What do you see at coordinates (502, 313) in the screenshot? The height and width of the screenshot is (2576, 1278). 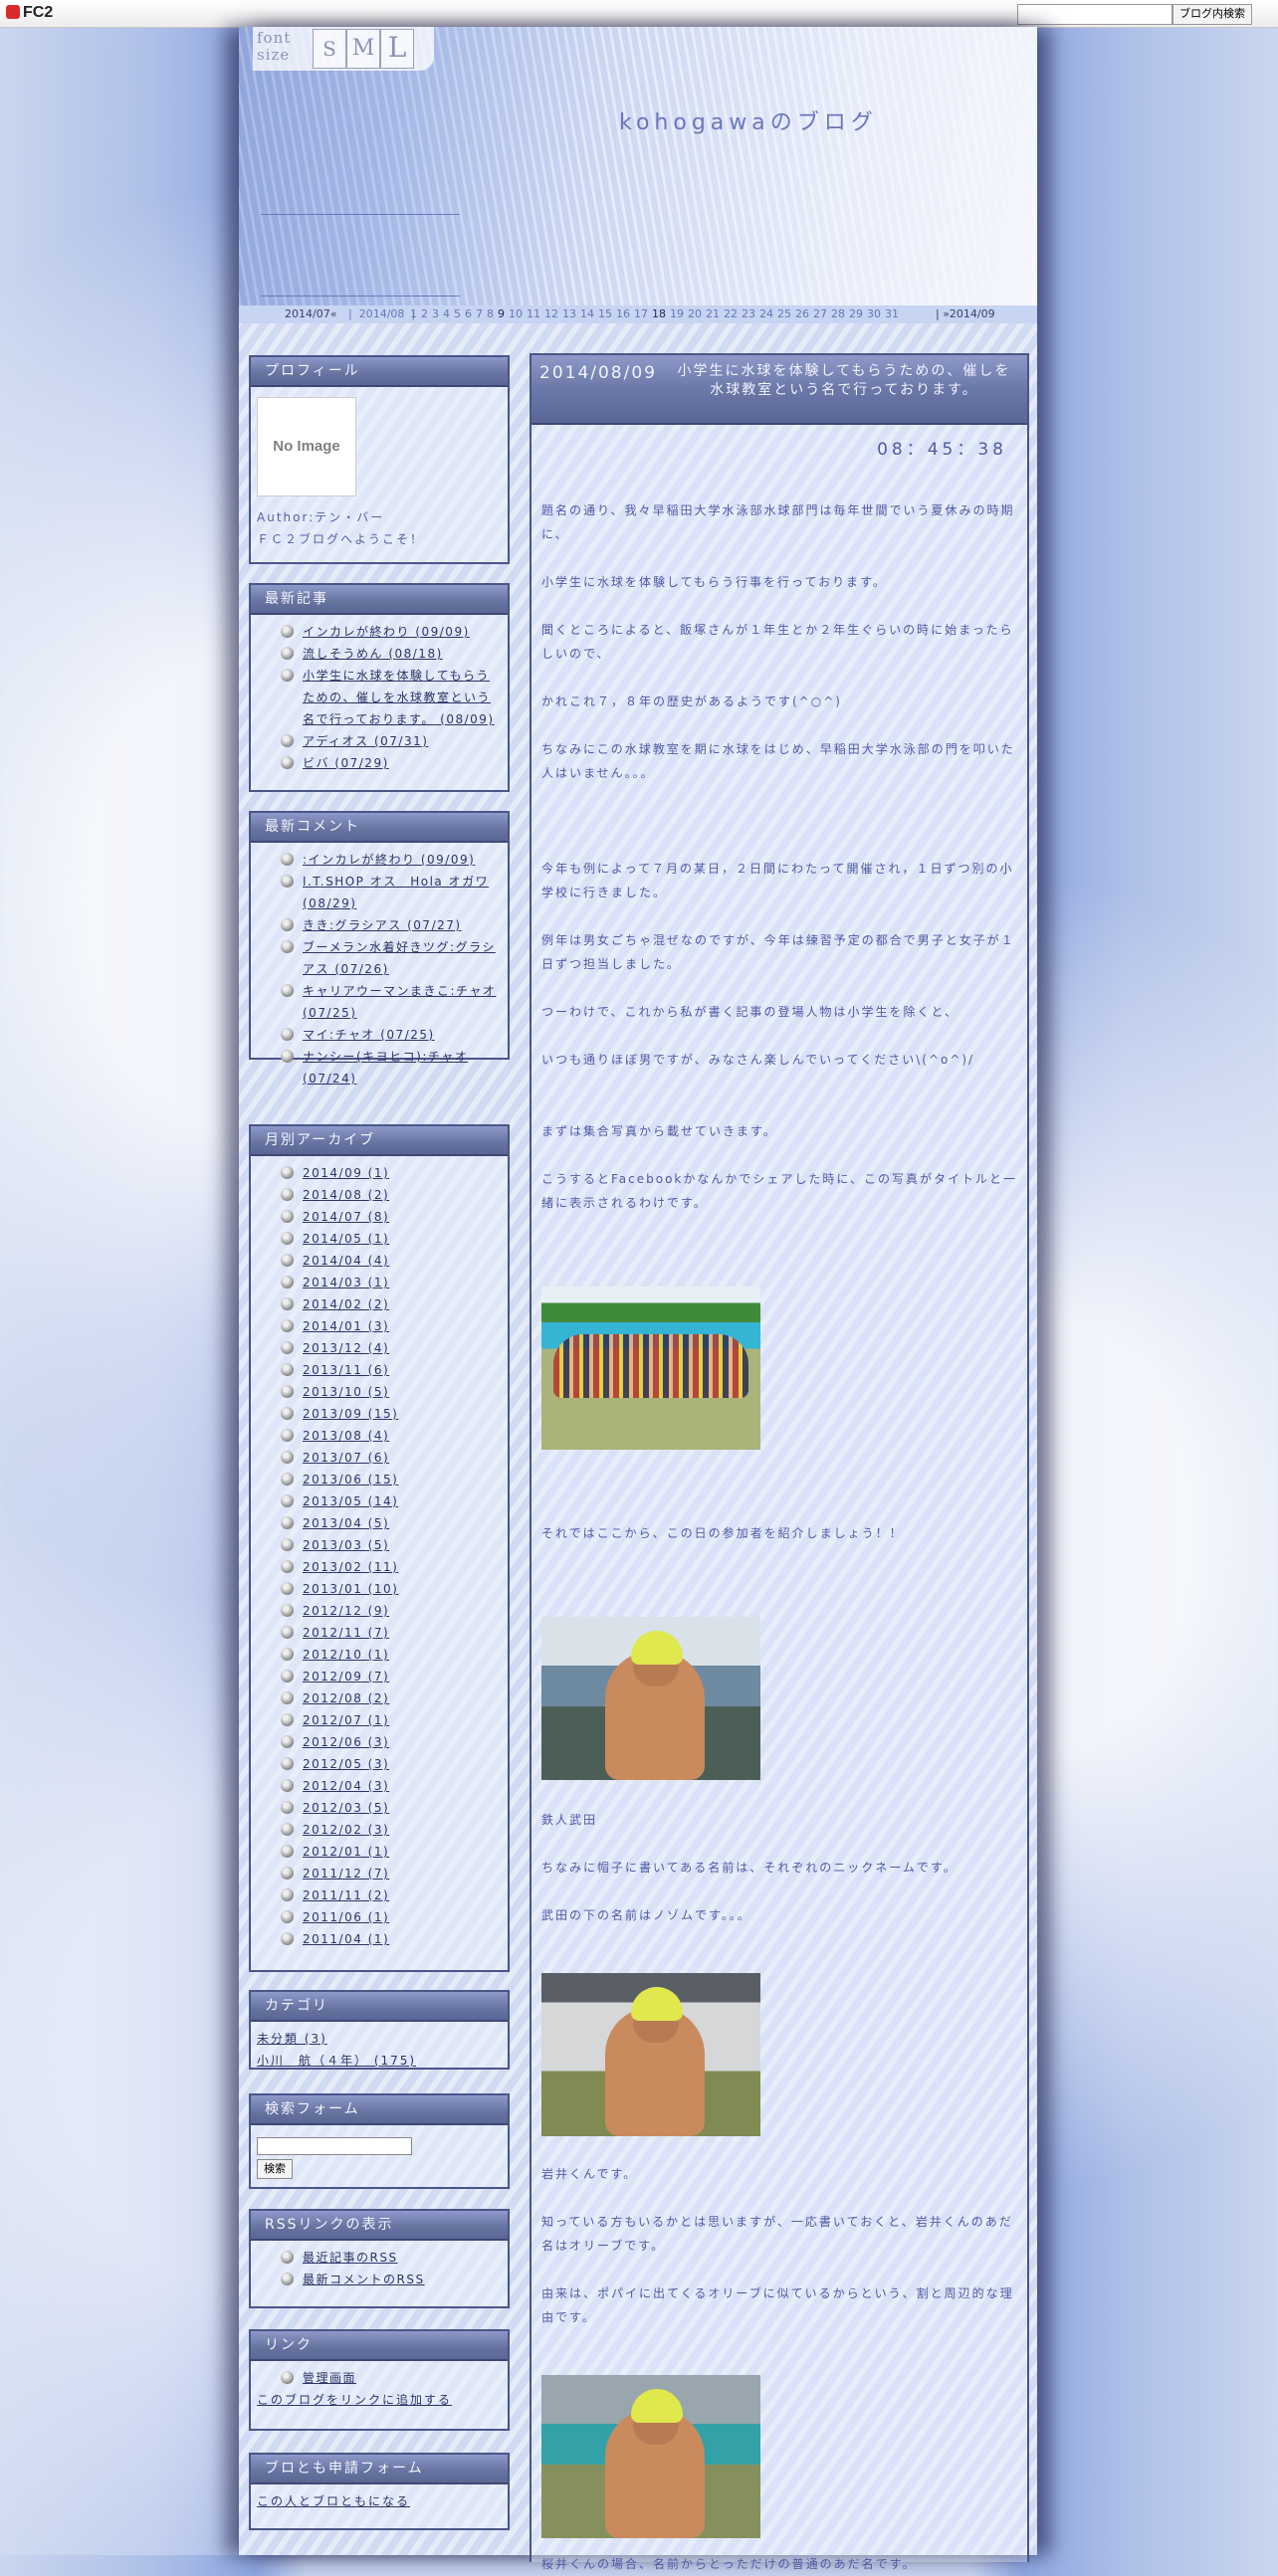 I see `calendar-day: 9` at bounding box center [502, 313].